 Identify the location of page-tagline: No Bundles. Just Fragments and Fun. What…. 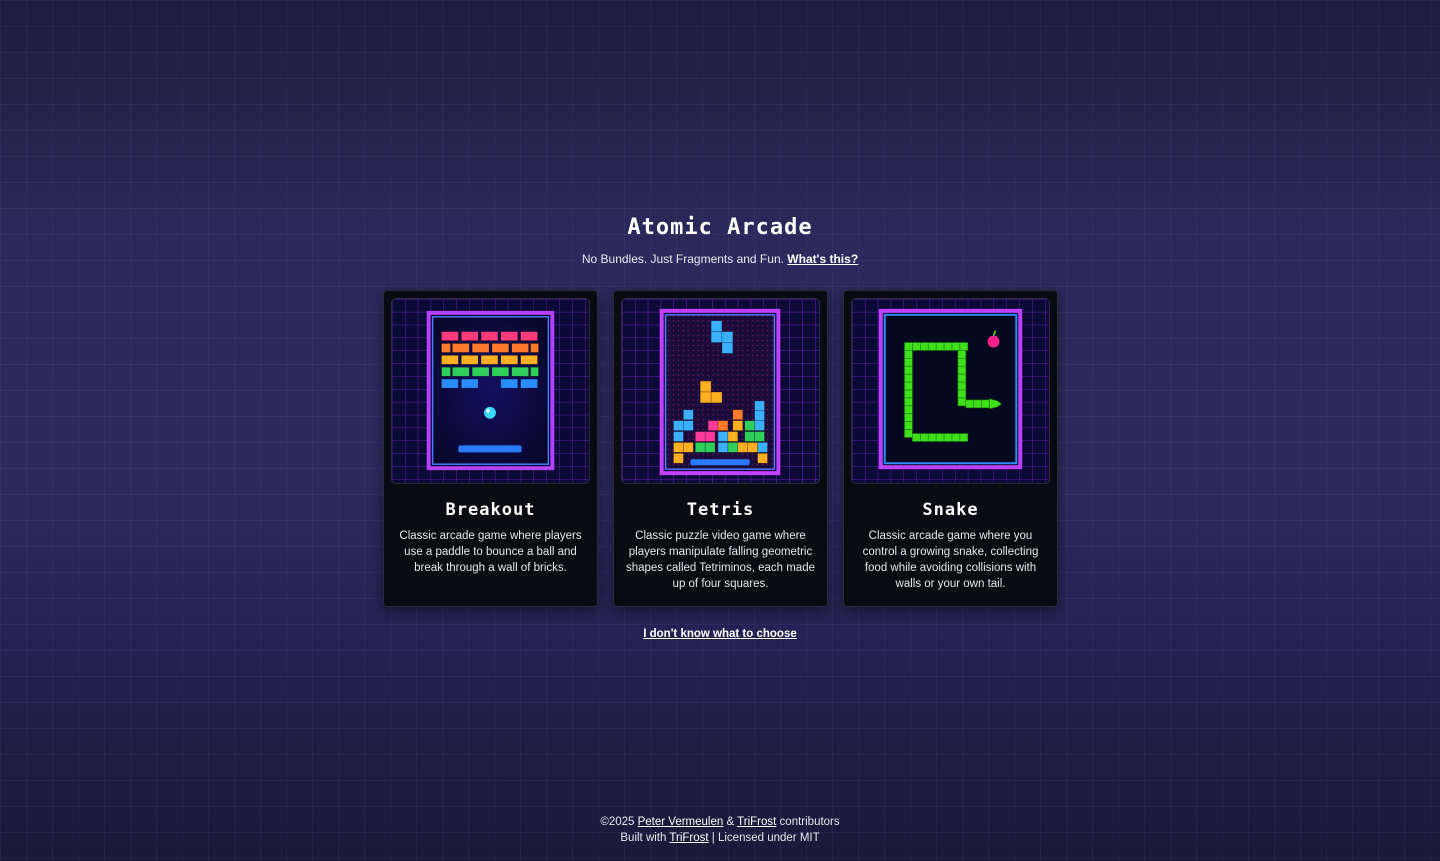
(720, 259).